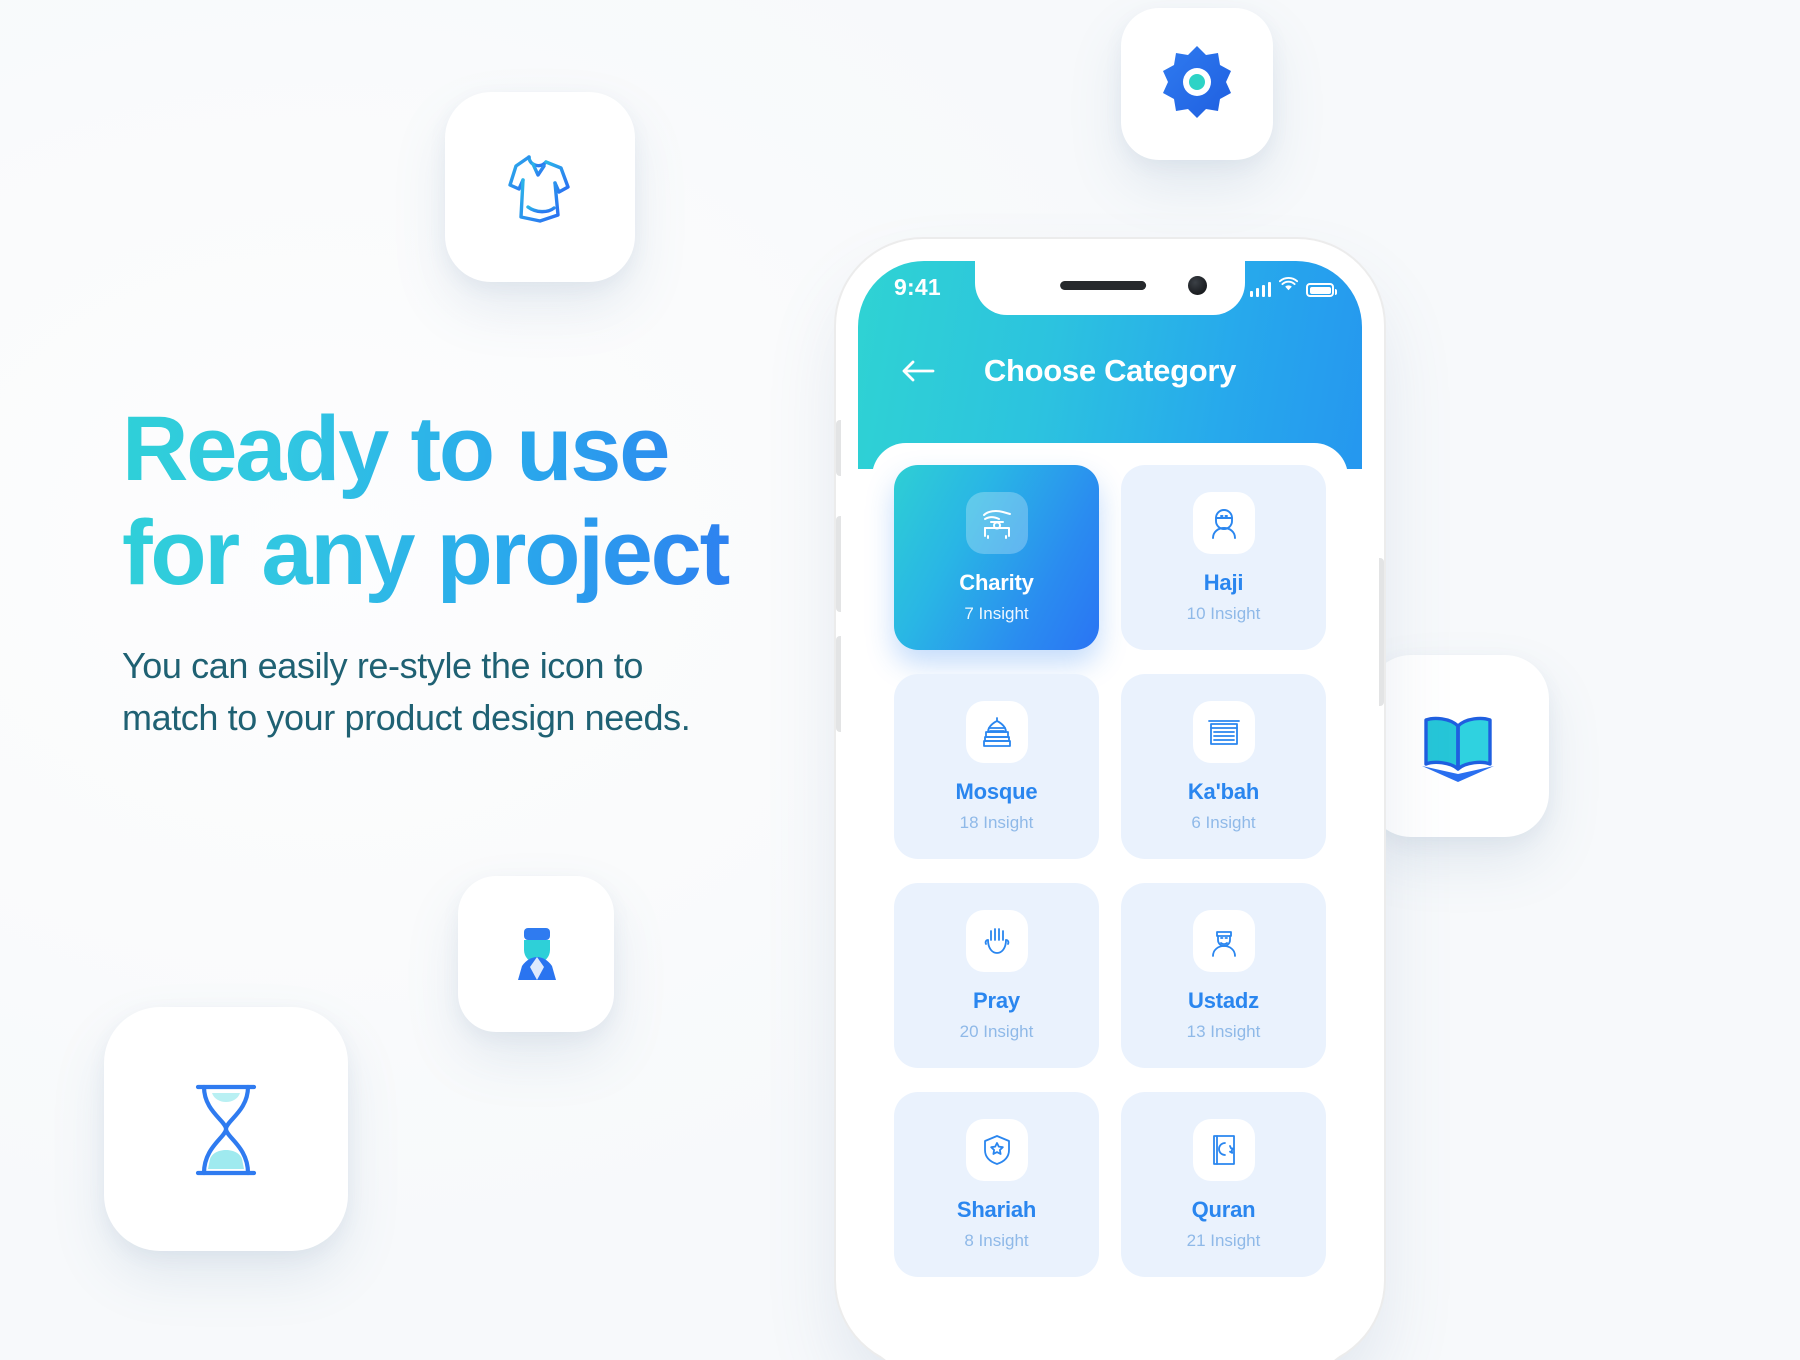 This screenshot has width=1800, height=1360. Describe the element at coordinates (838, 564) in the screenshot. I see `phone-volume-up-button` at that location.